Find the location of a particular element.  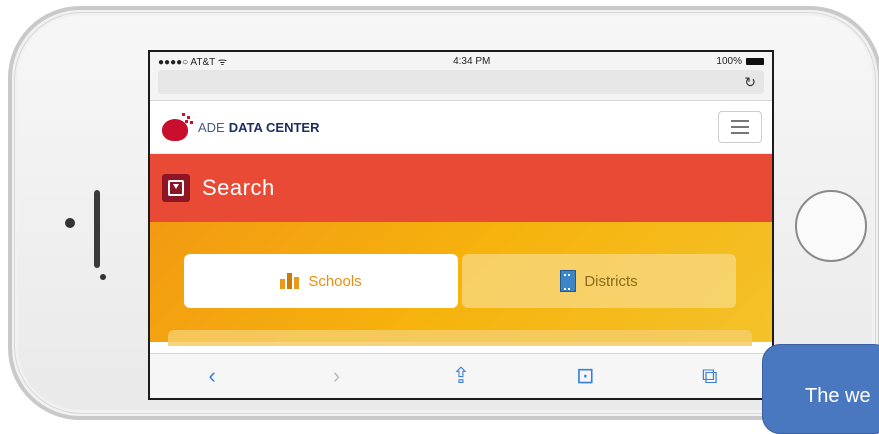

tabs-overview-icon: ⧉ is located at coordinates (710, 376).